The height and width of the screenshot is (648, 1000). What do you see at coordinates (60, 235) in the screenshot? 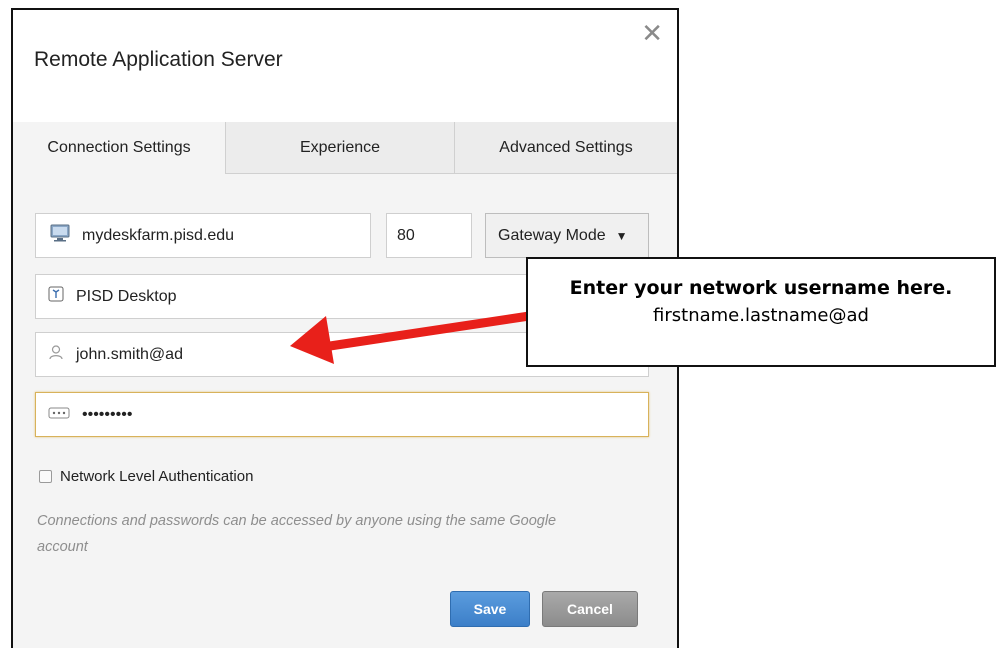
I see `monitor-icon` at bounding box center [60, 235].